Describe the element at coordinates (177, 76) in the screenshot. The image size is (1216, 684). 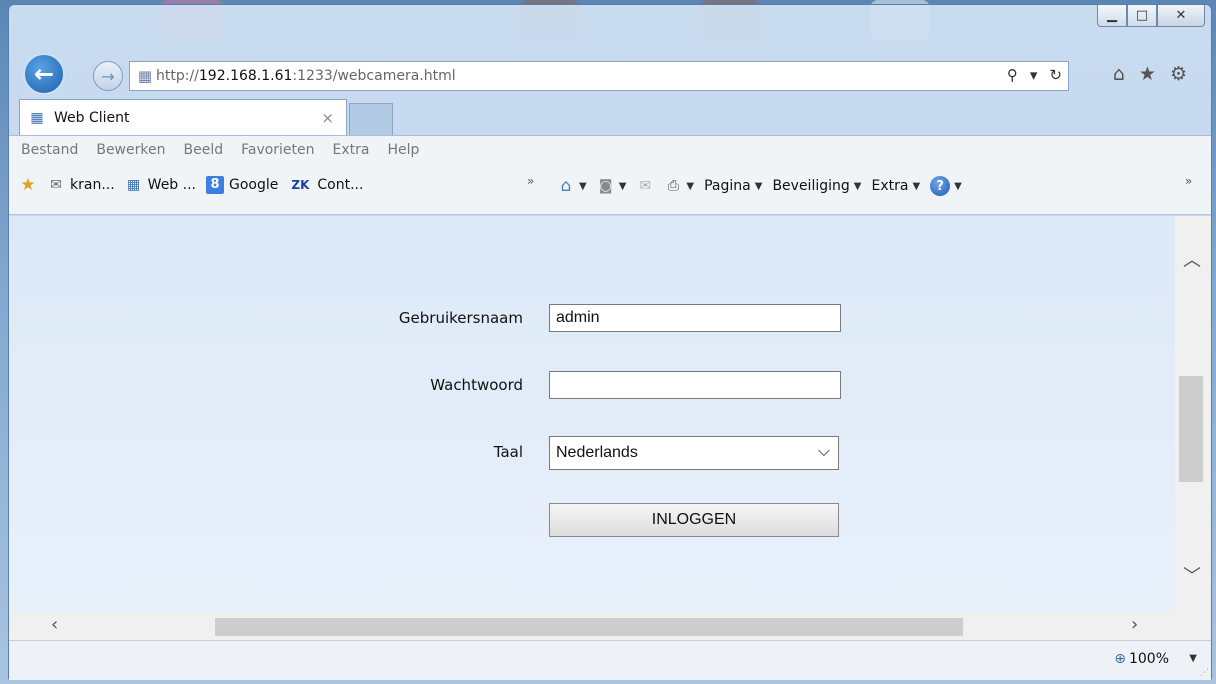
I see `url-prefix: http://` at that location.